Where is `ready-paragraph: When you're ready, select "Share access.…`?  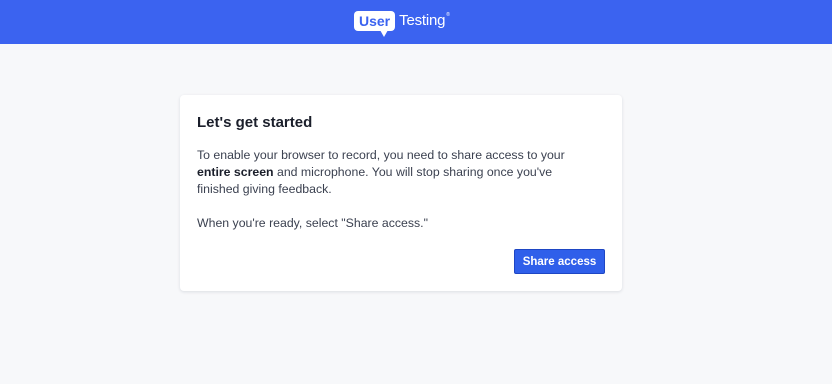
ready-paragraph: When you're ready, select "Share access.… is located at coordinates (312, 223).